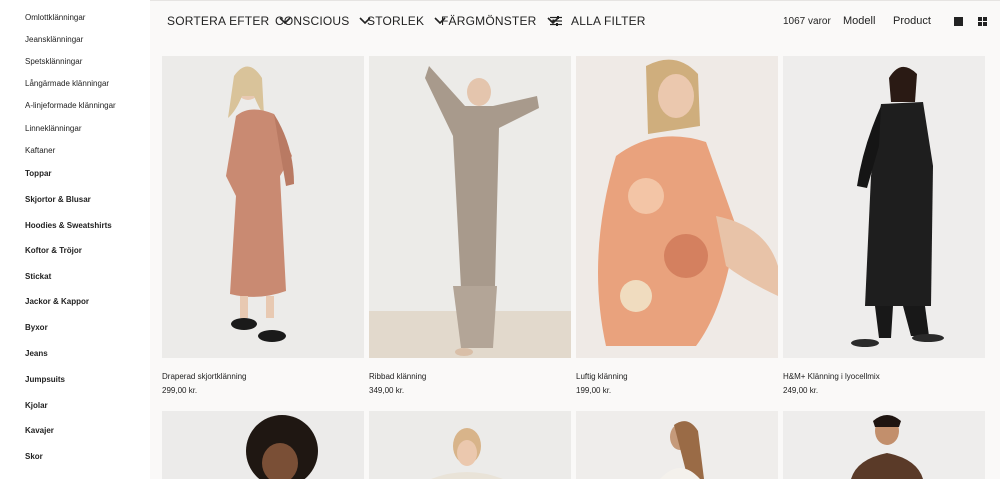  I want to click on model-floral-dress-figure, so click(677, 207).